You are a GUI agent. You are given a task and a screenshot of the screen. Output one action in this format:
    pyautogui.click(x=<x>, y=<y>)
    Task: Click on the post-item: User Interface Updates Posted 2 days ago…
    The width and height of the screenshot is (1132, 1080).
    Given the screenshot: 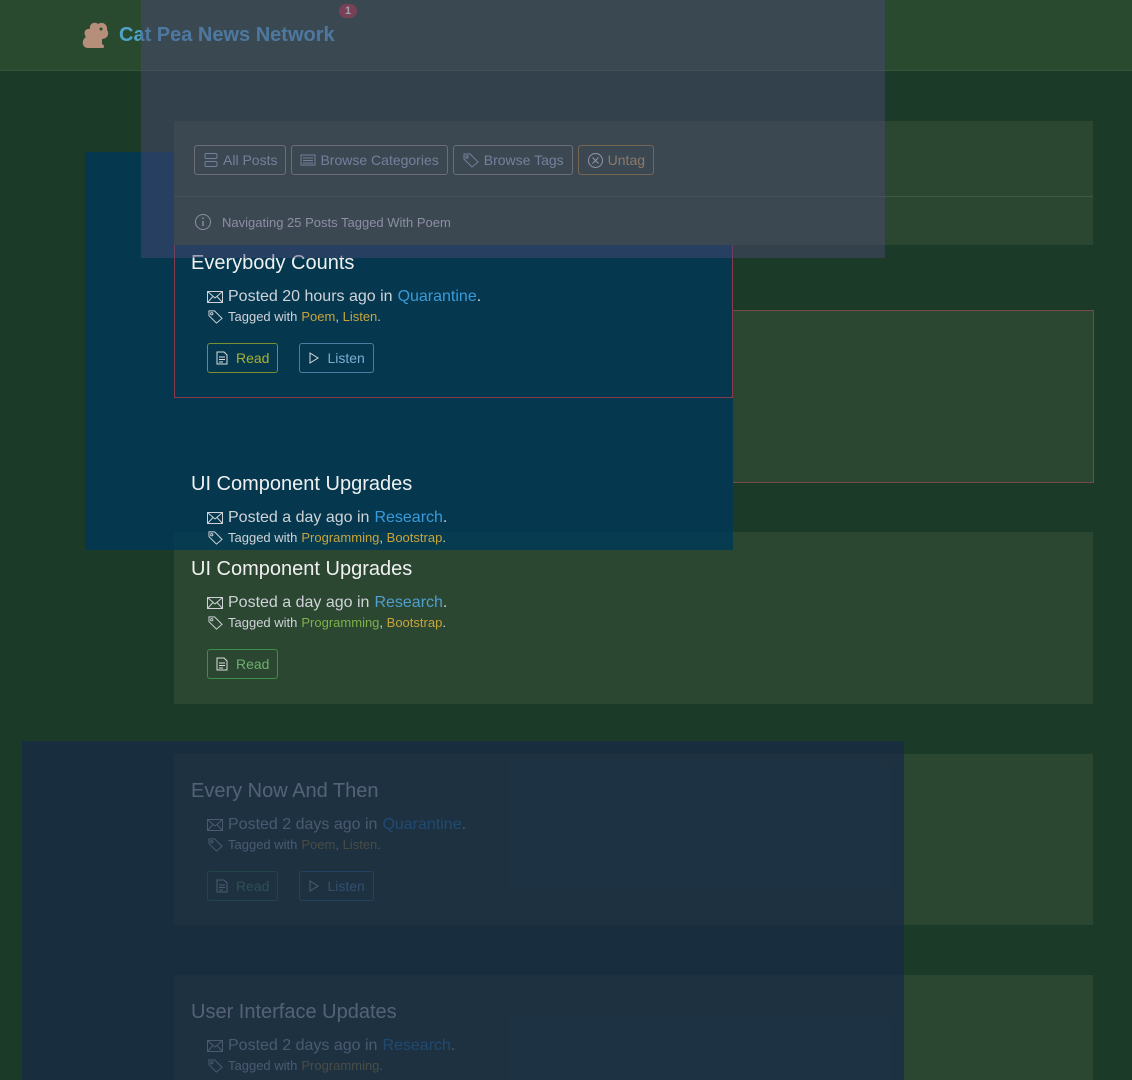 What is the action you would take?
    pyautogui.click(x=323, y=1037)
    